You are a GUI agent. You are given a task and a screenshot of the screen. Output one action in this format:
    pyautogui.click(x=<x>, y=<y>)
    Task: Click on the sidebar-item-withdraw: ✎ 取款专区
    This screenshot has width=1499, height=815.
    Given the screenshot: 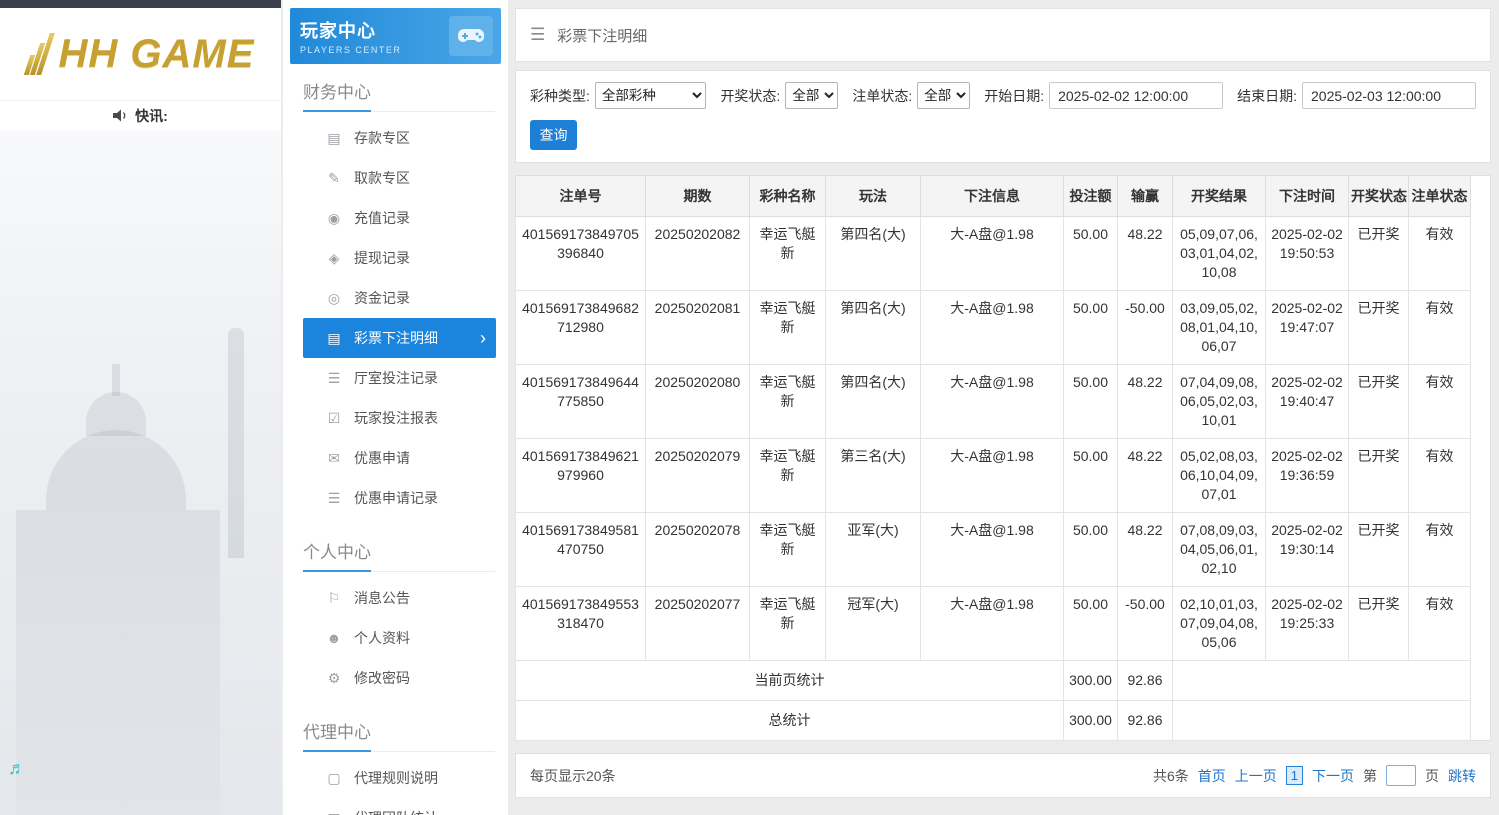 What is the action you would take?
    pyautogui.click(x=399, y=178)
    